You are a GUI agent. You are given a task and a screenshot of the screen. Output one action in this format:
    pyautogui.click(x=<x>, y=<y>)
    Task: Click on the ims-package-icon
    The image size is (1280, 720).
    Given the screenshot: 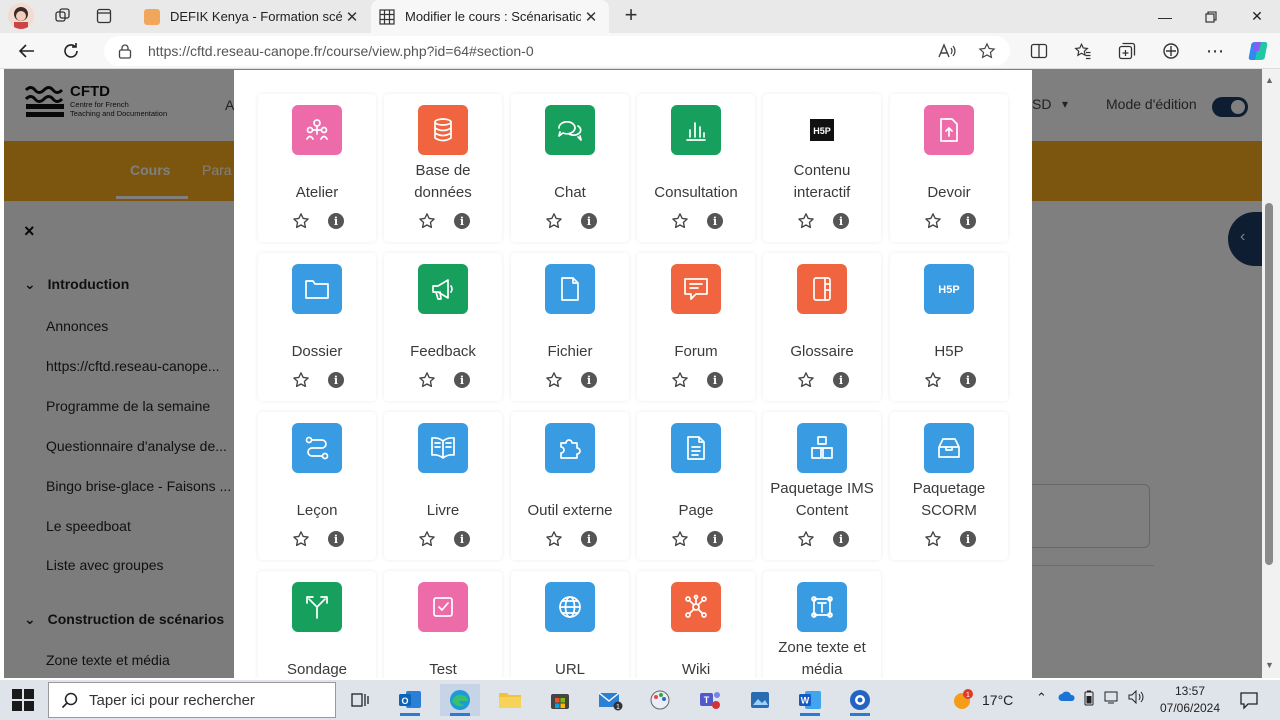 What is the action you would take?
    pyautogui.click(x=822, y=448)
    